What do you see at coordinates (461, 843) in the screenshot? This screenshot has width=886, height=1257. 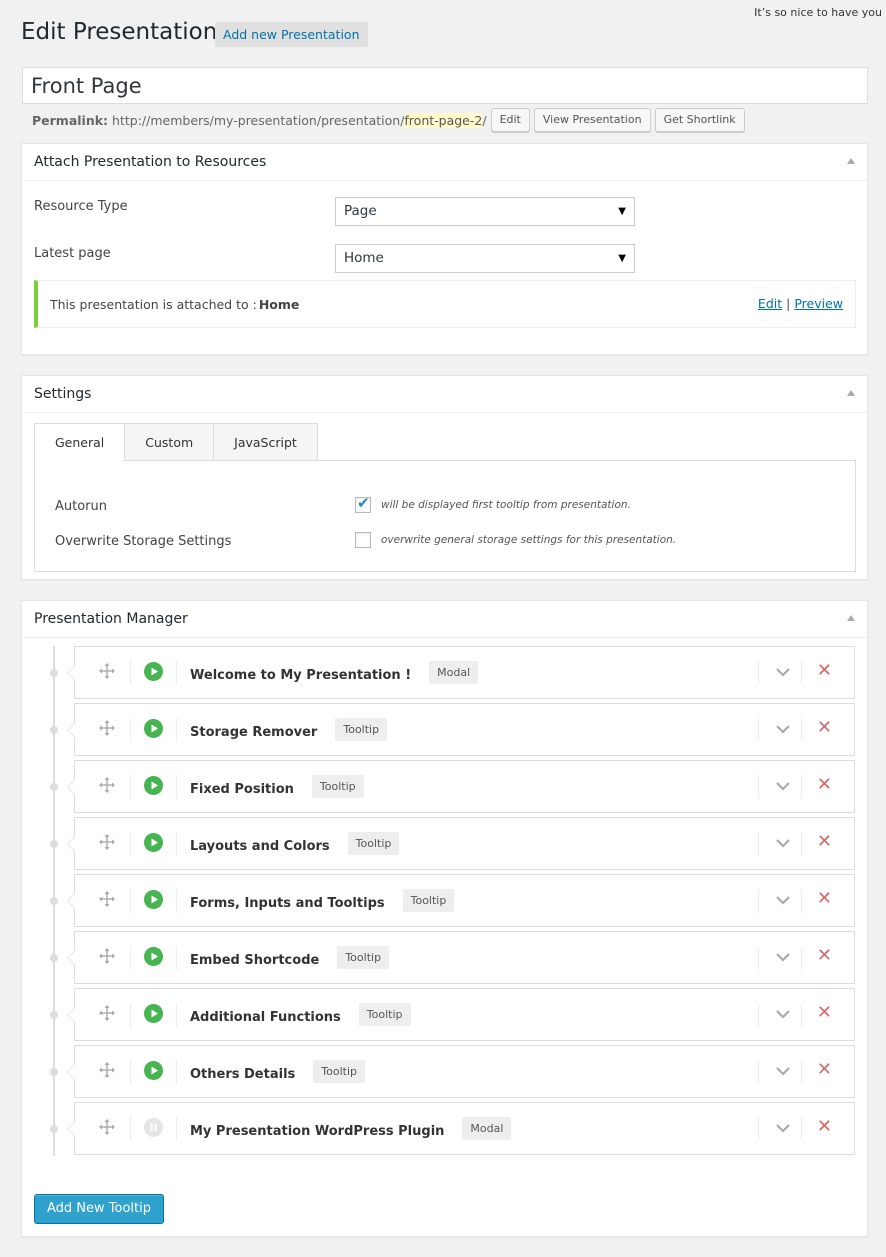 I see `tooltip-row: Layouts and Colors Tooltip ✕` at bounding box center [461, 843].